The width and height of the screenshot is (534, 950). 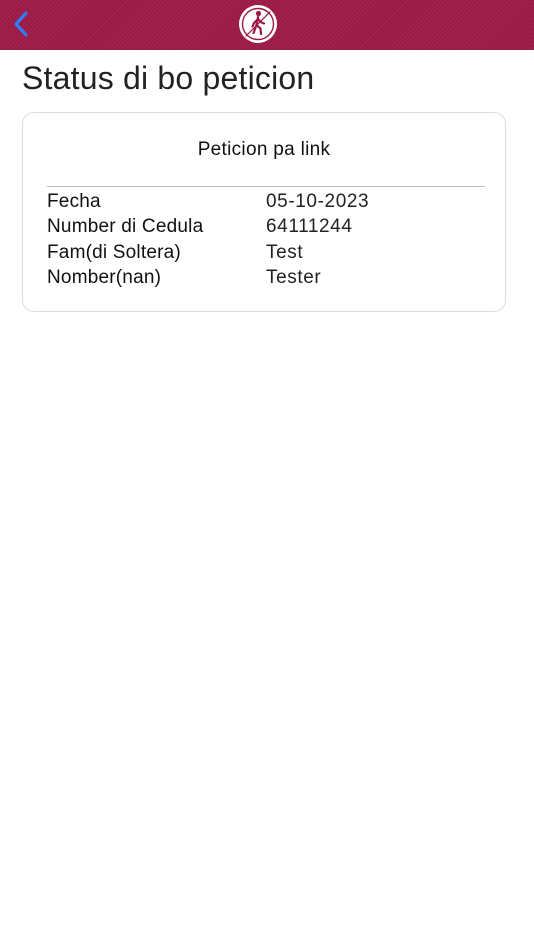 I want to click on detail-row-fecha: Fecha 05-10-2023, so click(x=266, y=202).